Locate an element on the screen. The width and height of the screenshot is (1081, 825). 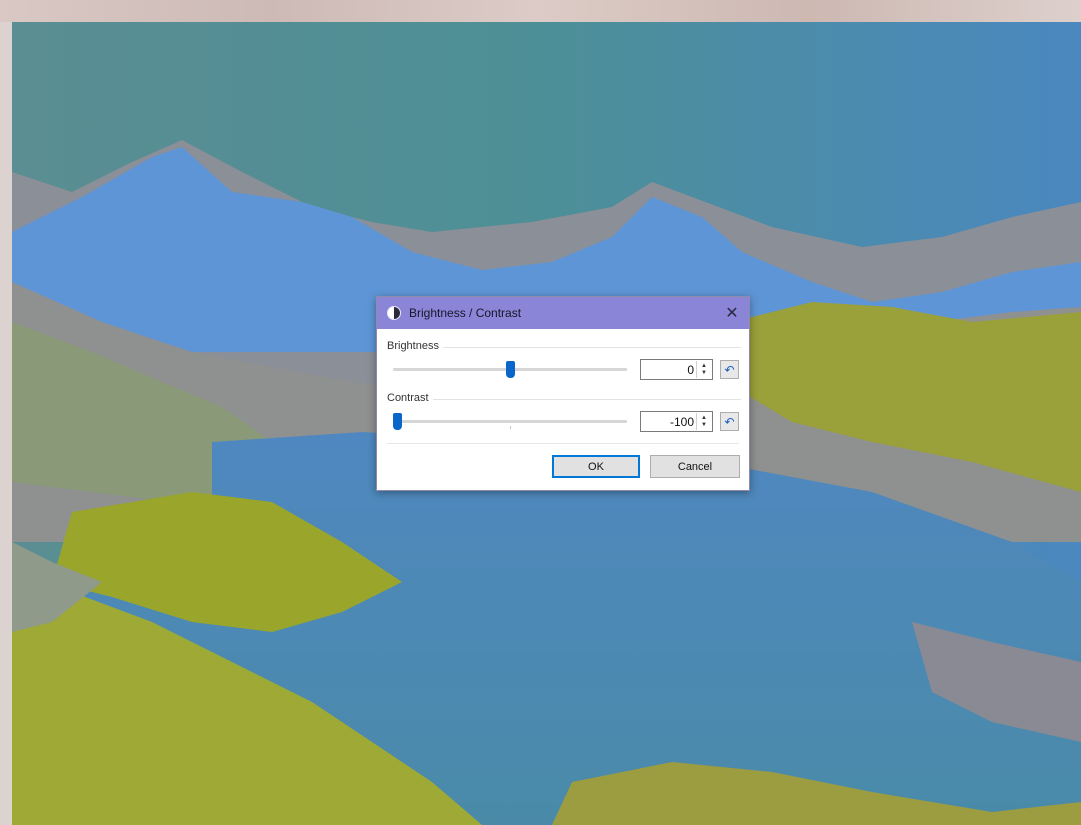
ok-button: OK is located at coordinates (596, 466).